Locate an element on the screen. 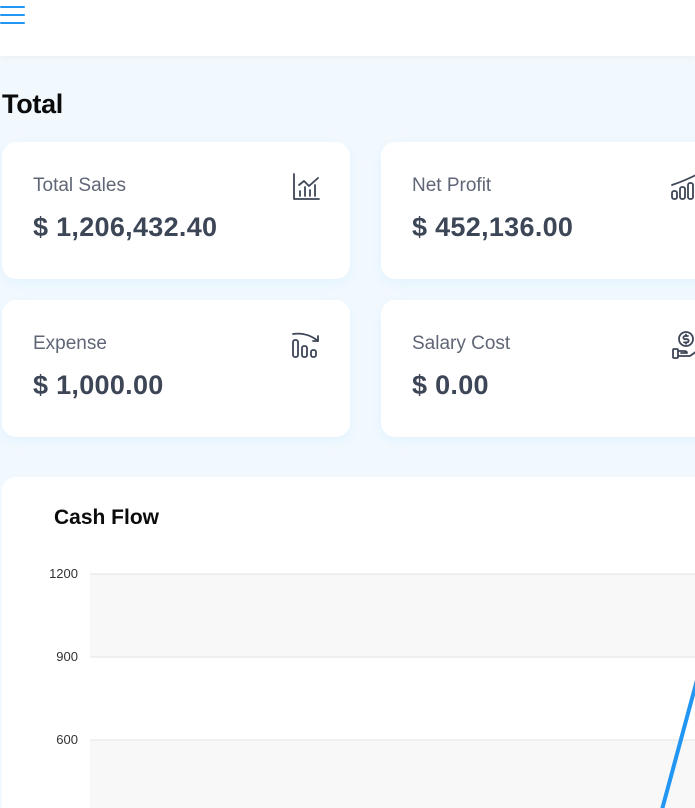 This screenshot has height=808, width=695. stat-card-expense: Expense $ 1,000.00 is located at coordinates (176, 368).